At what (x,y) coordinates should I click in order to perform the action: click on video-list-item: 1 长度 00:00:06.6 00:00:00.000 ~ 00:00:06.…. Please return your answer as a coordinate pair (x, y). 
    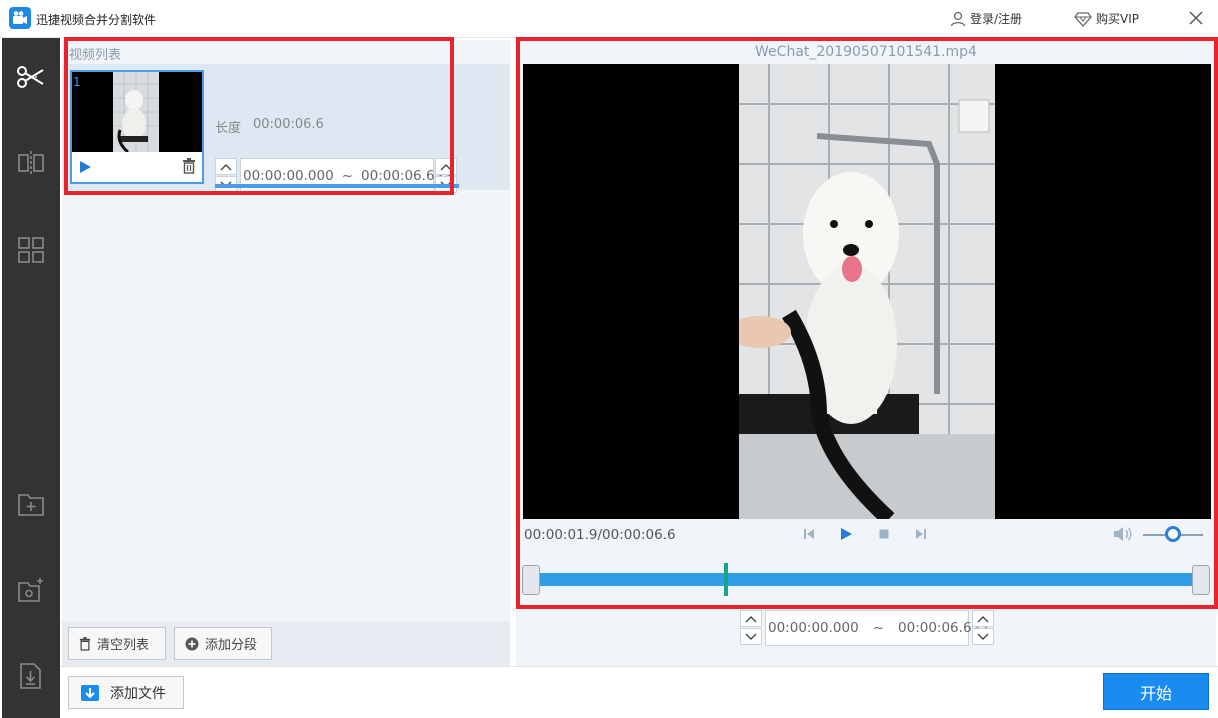
    Looking at the image, I should click on (286, 129).